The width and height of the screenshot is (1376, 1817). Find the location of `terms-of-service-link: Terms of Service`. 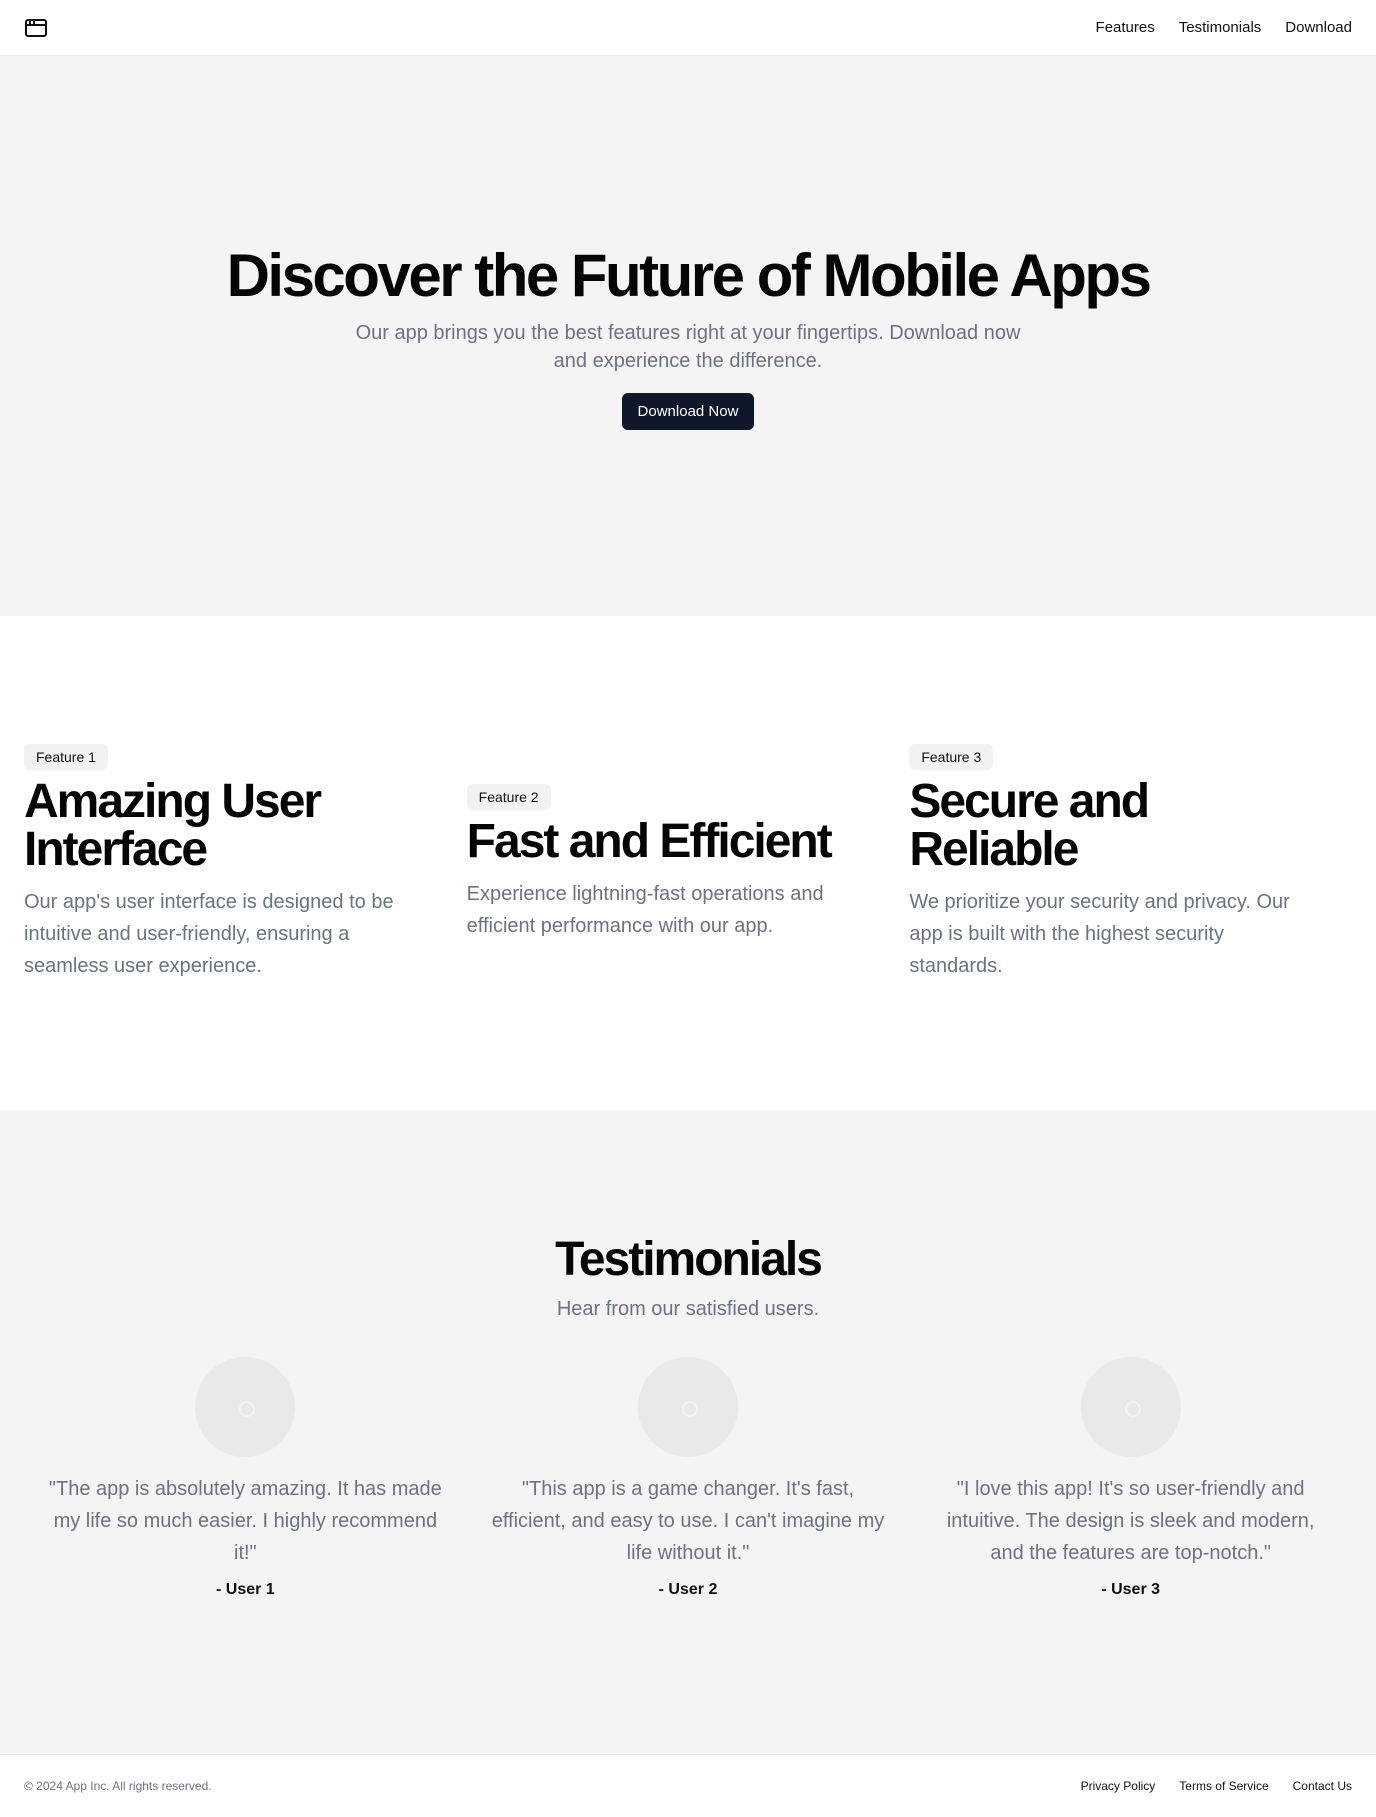

terms-of-service-link: Terms of Service is located at coordinates (1223, 1786).